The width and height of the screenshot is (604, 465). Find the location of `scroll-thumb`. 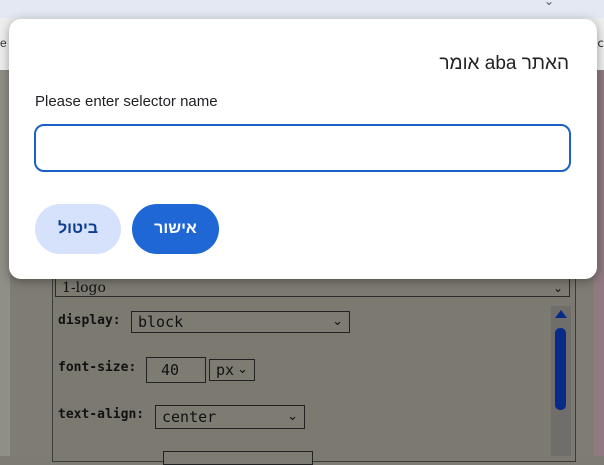

scroll-thumb is located at coordinates (560, 369).